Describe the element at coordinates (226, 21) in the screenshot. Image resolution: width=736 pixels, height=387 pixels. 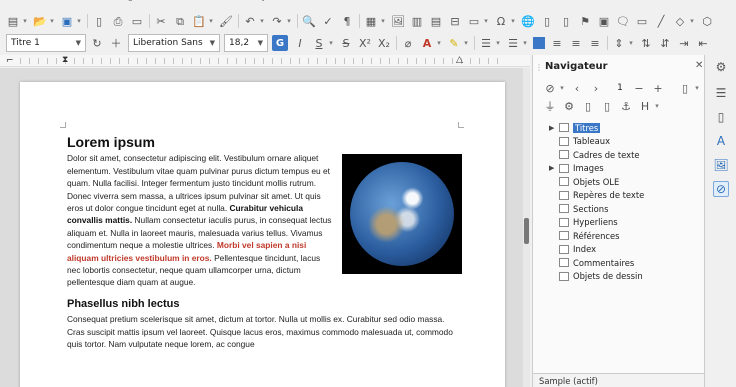
I see `clone-formatting-icon: 🖌` at that location.